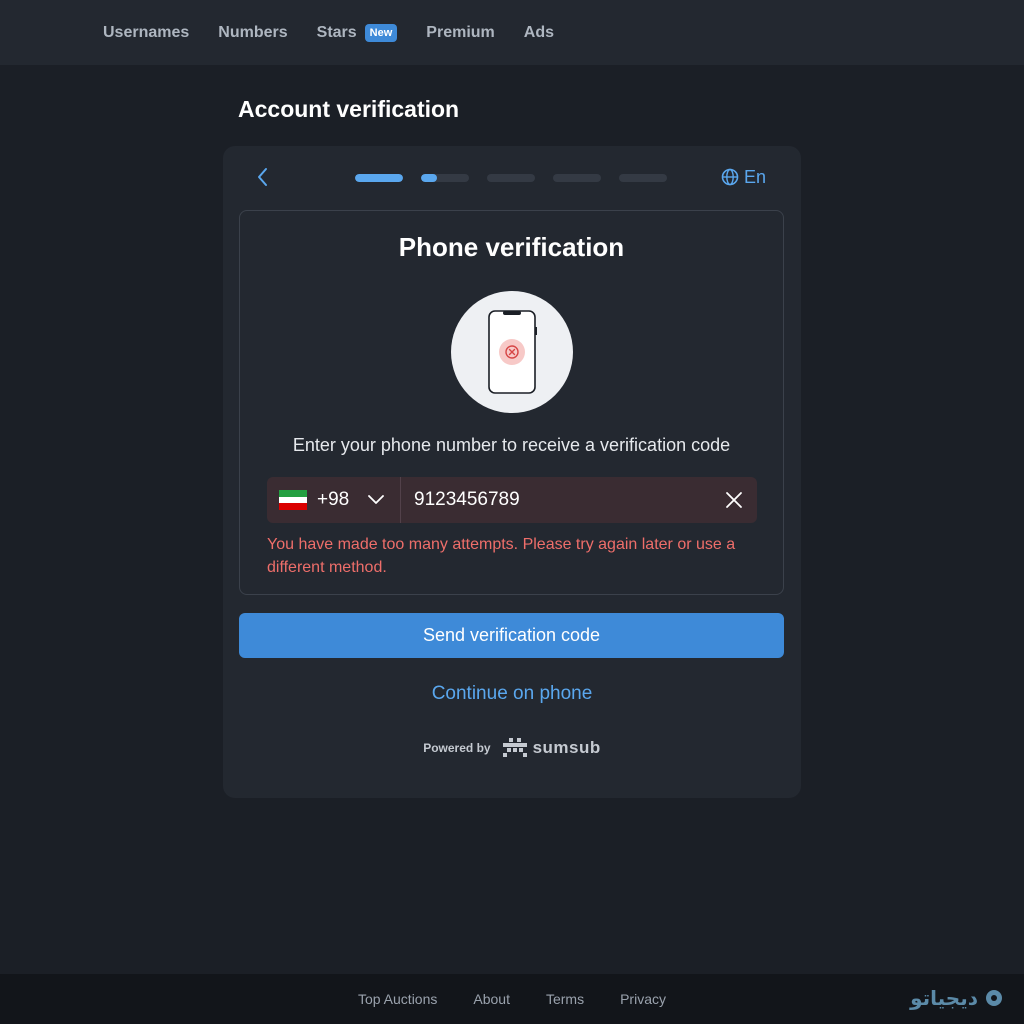  Describe the element at coordinates (293, 507) in the screenshot. I see `flag-stripe-red` at that location.